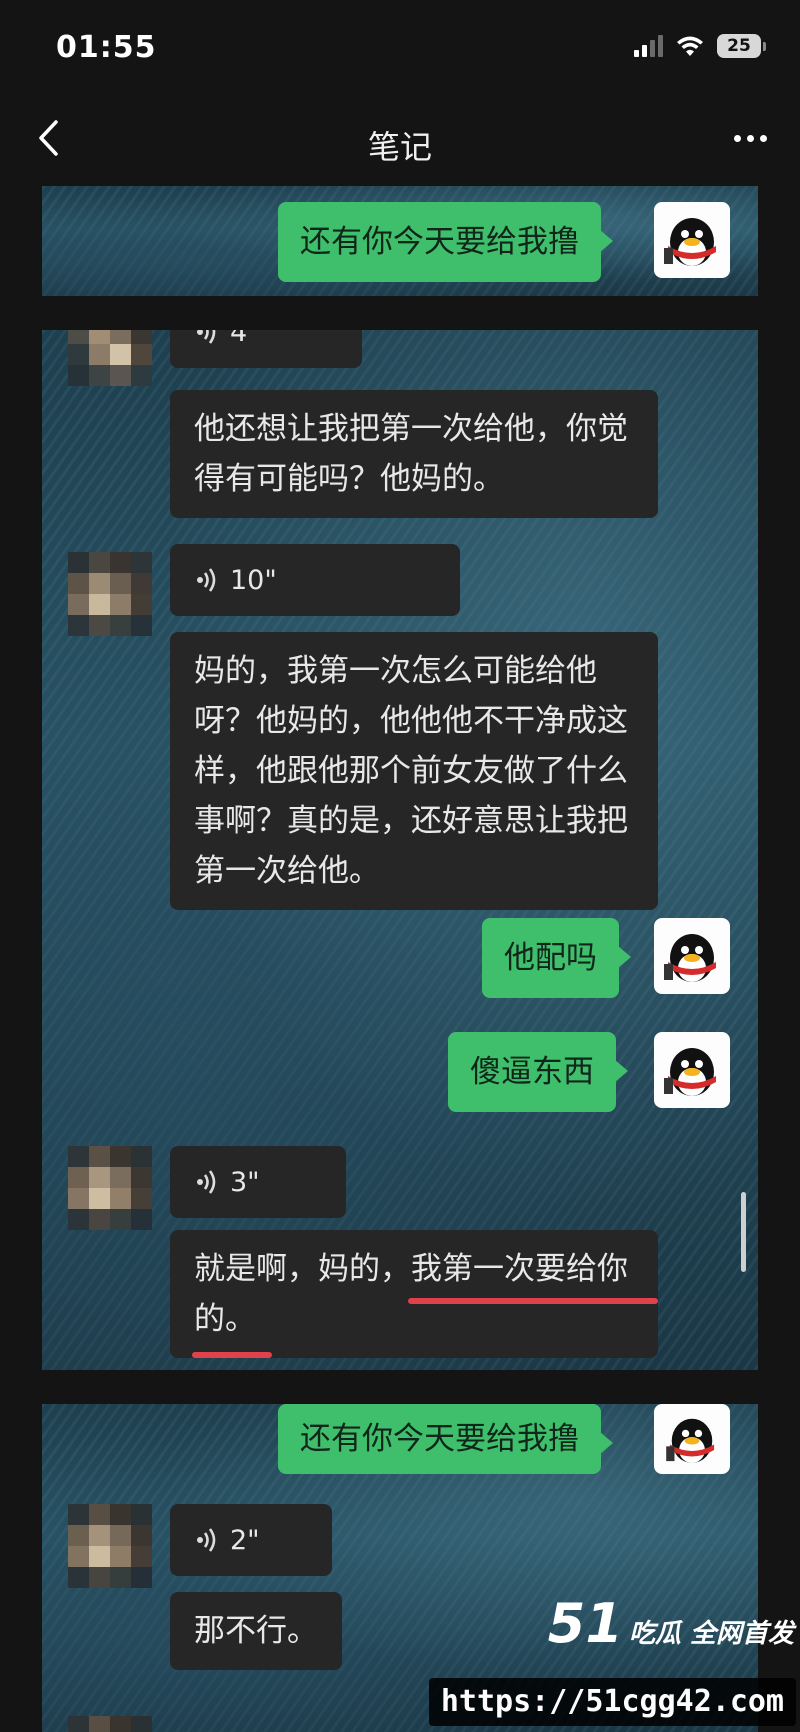 This screenshot has height=1732, width=800. What do you see at coordinates (711, 1634) in the screenshot?
I see `watermark-tagline: 吃瓜 全网首发` at bounding box center [711, 1634].